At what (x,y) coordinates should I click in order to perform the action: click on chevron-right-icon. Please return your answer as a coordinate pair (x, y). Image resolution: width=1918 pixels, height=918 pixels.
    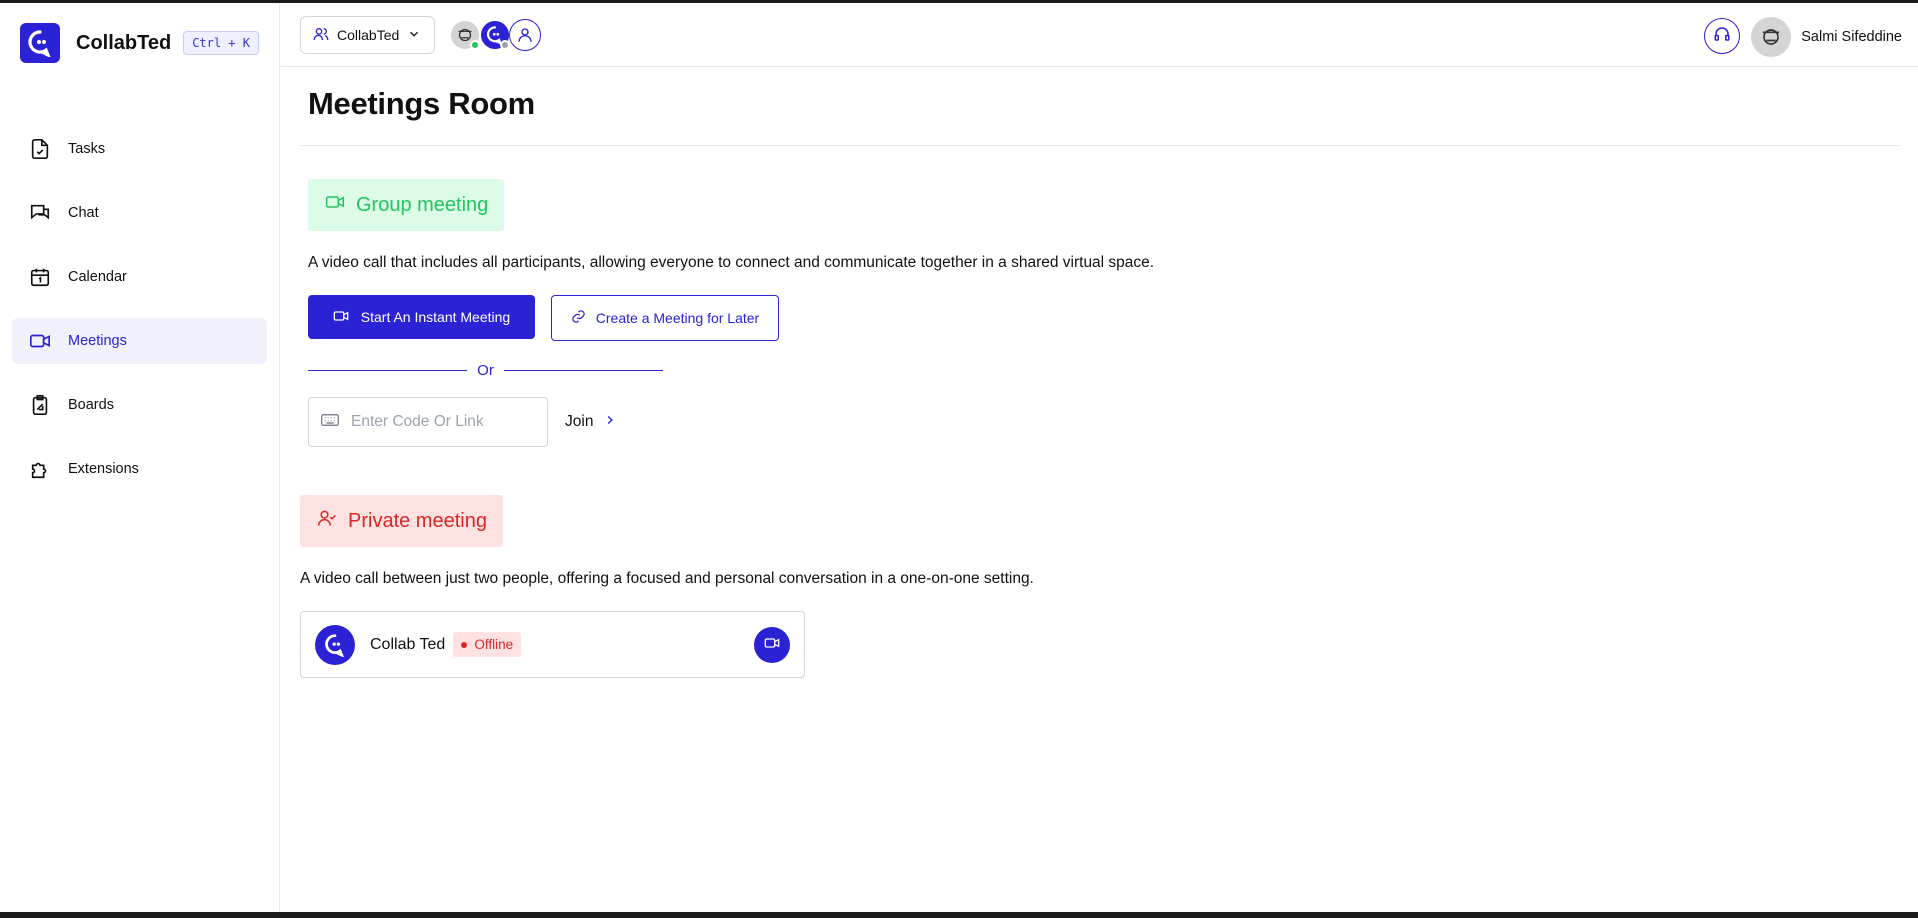
    Looking at the image, I should click on (610, 422).